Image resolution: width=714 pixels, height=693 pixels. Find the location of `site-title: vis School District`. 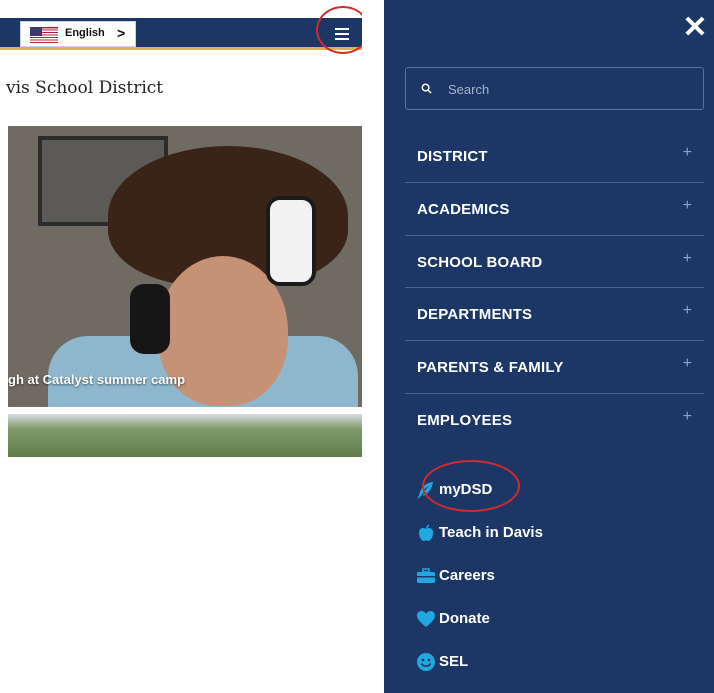

site-title: vis School District is located at coordinates (85, 88).